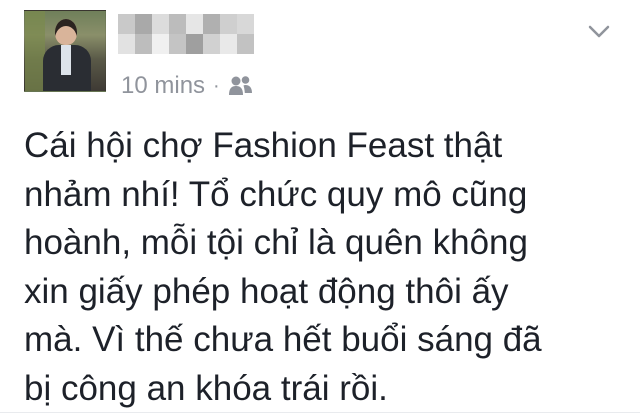  I want to click on avatar-figure-shirt, so click(66, 60).